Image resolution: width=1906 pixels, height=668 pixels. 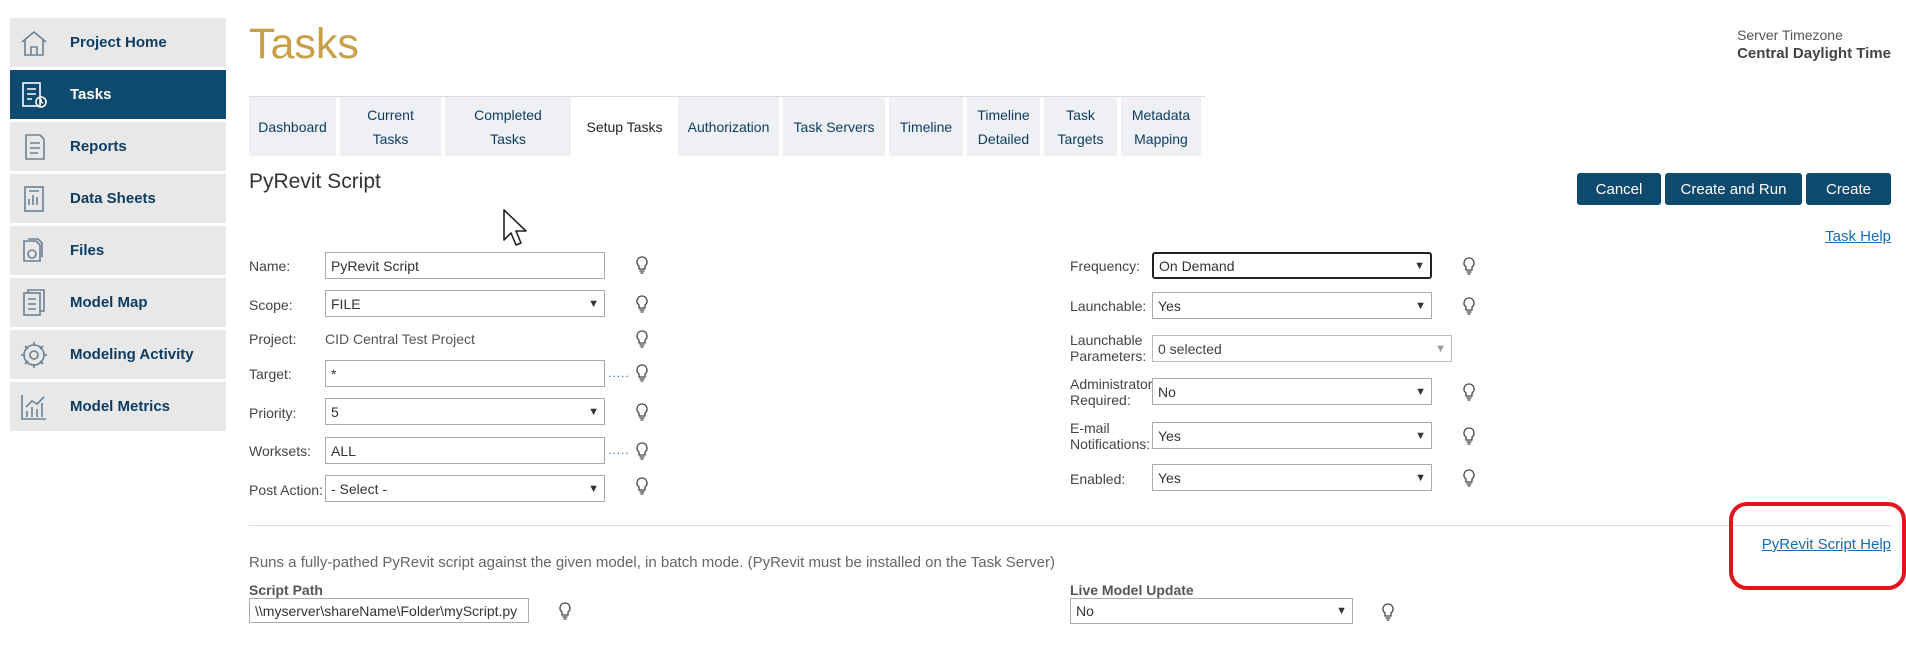 I want to click on enabled-select: Yes ▼, so click(x=1292, y=477).